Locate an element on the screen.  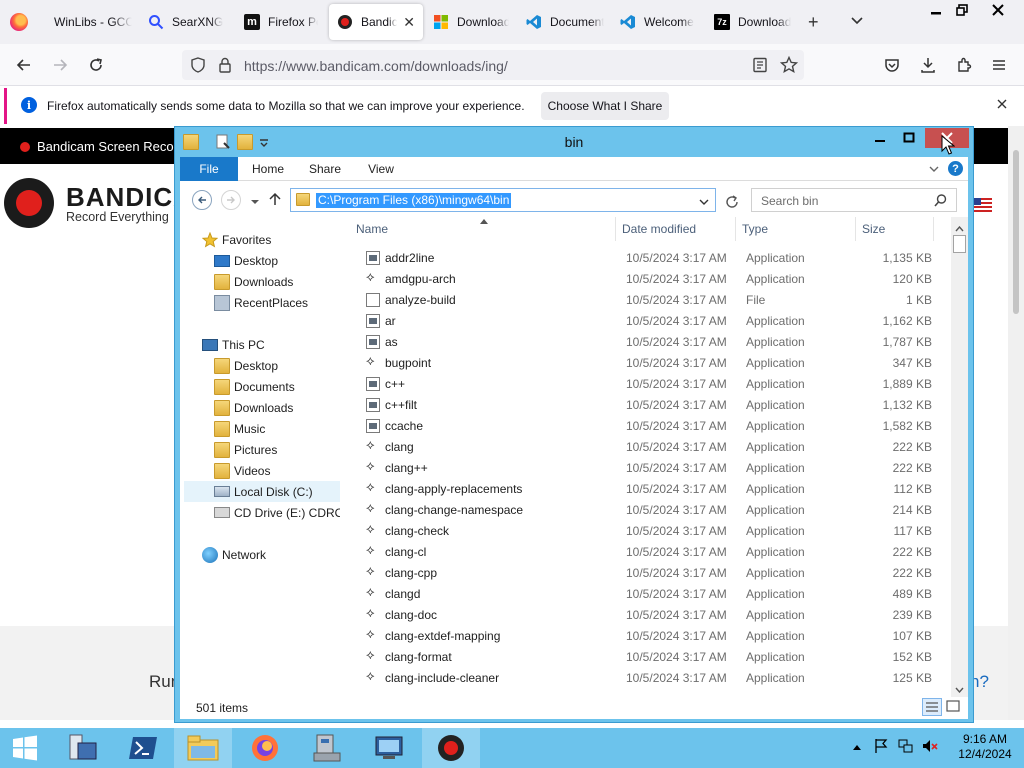
nav-fav-recentplaces: RecentPlaces is located at coordinates (261, 302).